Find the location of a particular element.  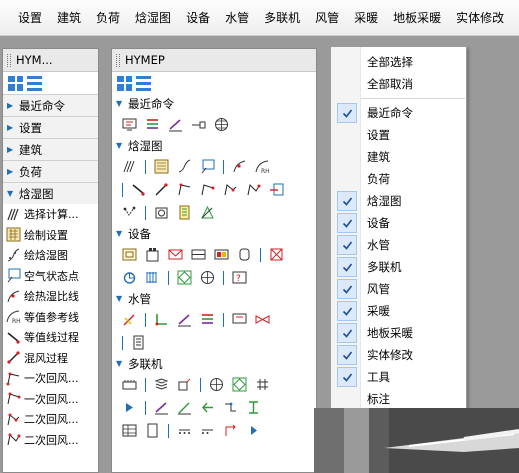

table-icon is located at coordinates (129, 430).